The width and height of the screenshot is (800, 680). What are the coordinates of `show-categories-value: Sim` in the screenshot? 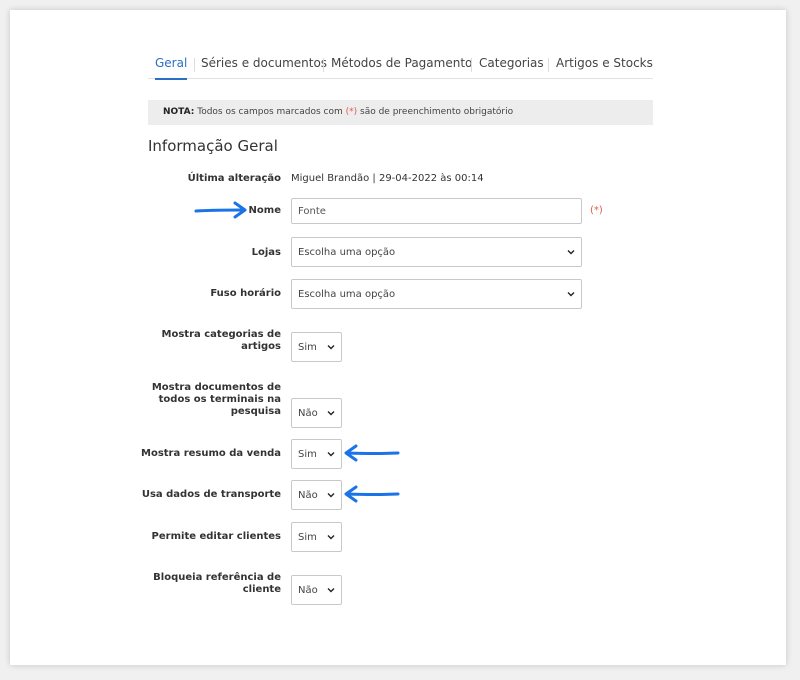 It's located at (307, 347).